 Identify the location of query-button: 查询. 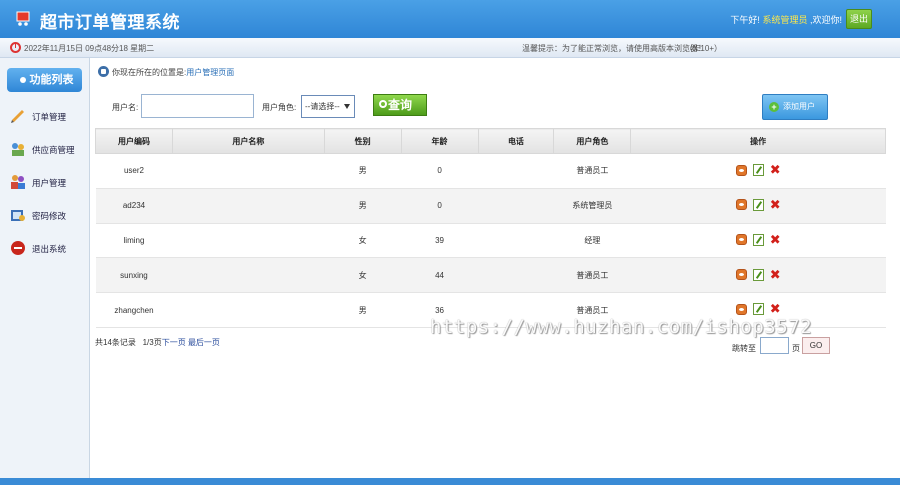
(400, 105).